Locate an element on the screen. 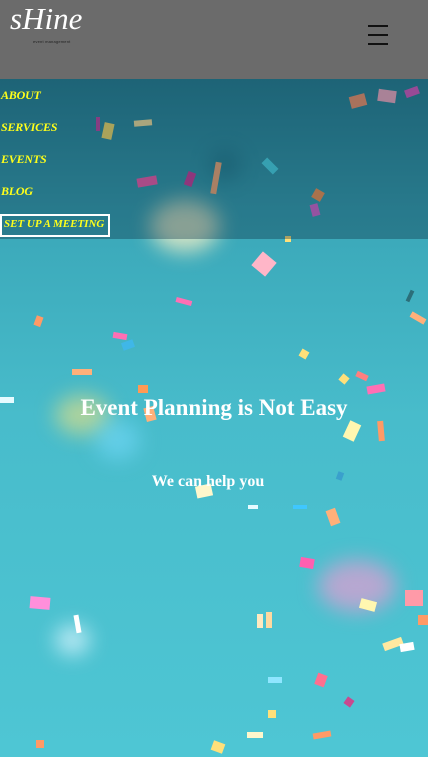 The width and height of the screenshot is (428, 757). set-up-meeting-label: SET UP A MEETING is located at coordinates (54, 224).